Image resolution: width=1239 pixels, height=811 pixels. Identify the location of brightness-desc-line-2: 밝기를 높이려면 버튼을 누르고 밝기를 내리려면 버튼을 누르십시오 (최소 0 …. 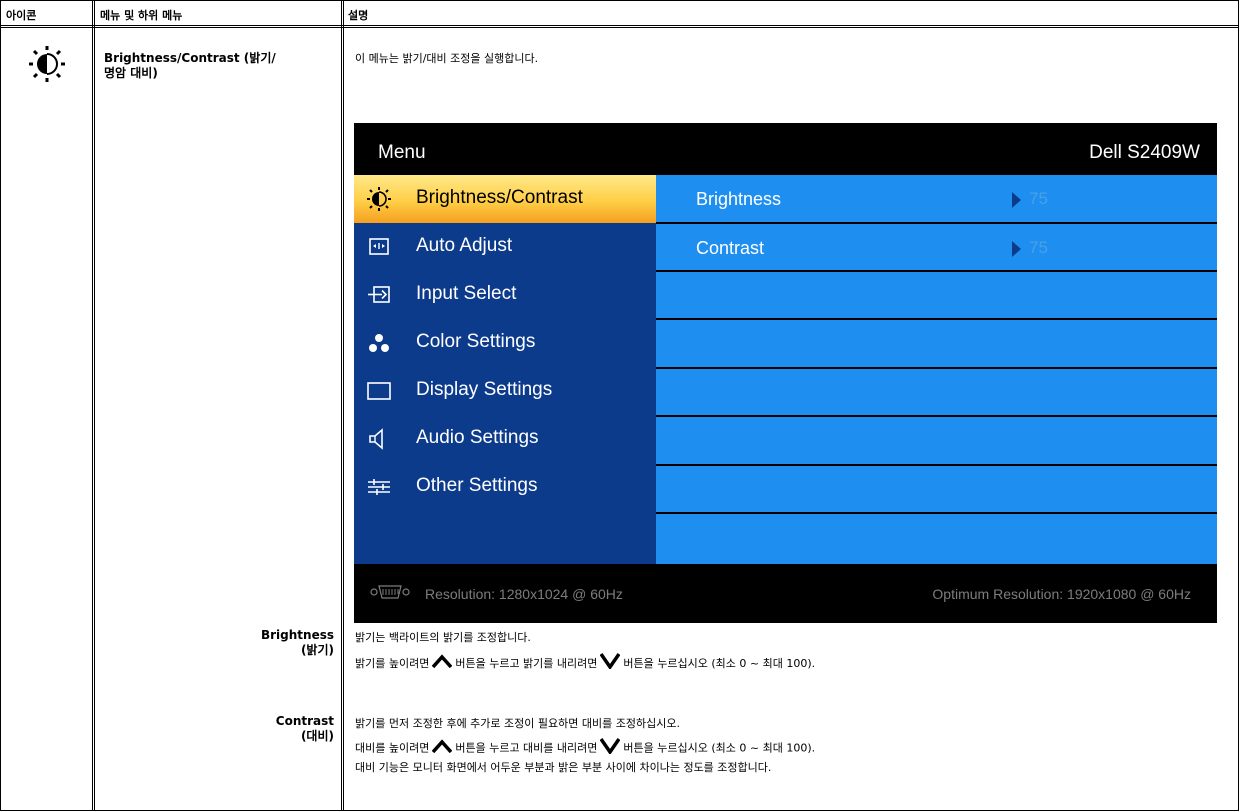
(585, 664).